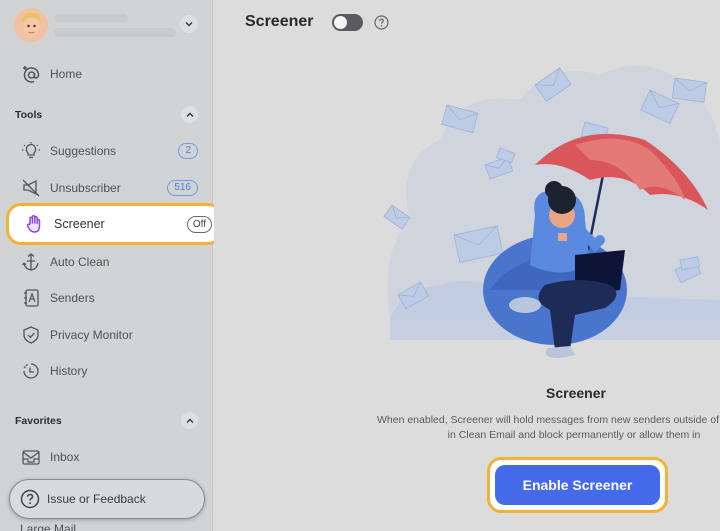  What do you see at coordinates (31, 335) in the screenshot?
I see `shield-check-icon` at bounding box center [31, 335].